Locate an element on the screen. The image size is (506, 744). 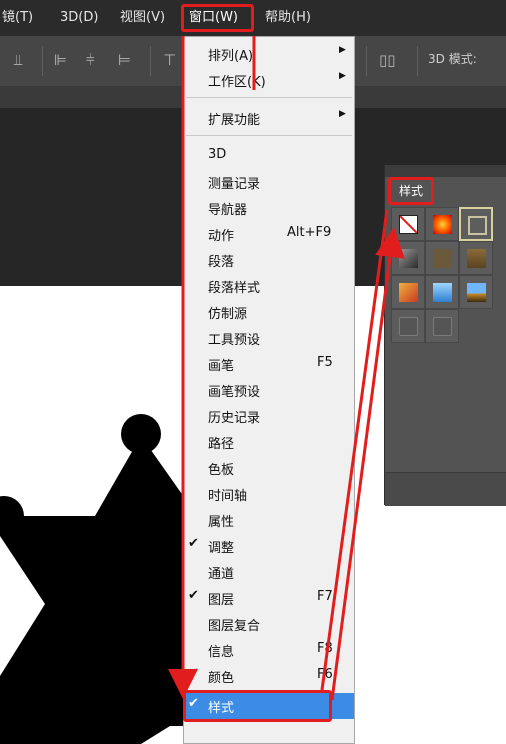
style-swatch-glow is located at coordinates (442, 224).